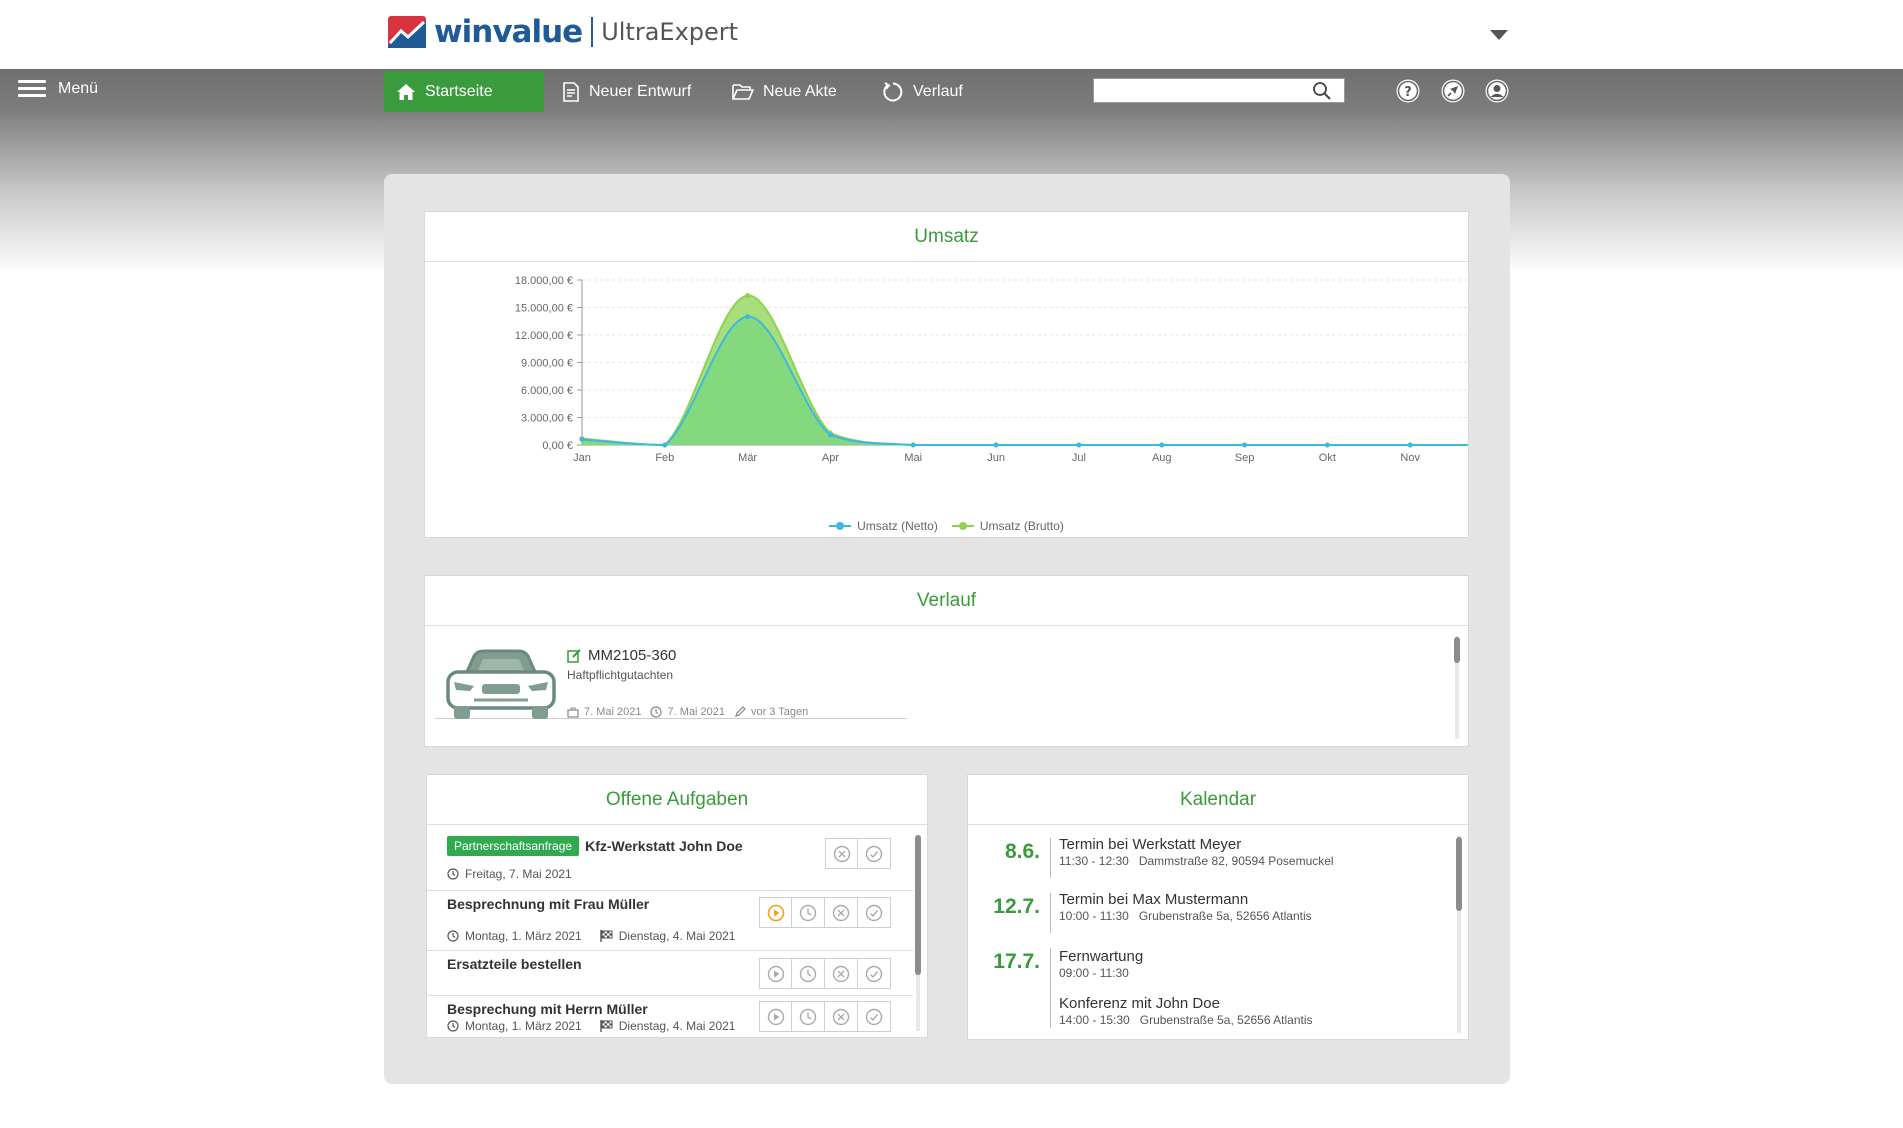 This screenshot has width=1903, height=1128. What do you see at coordinates (1150, 844) in the screenshot?
I see `event-title: Termin bei Werkstatt Meyer` at bounding box center [1150, 844].